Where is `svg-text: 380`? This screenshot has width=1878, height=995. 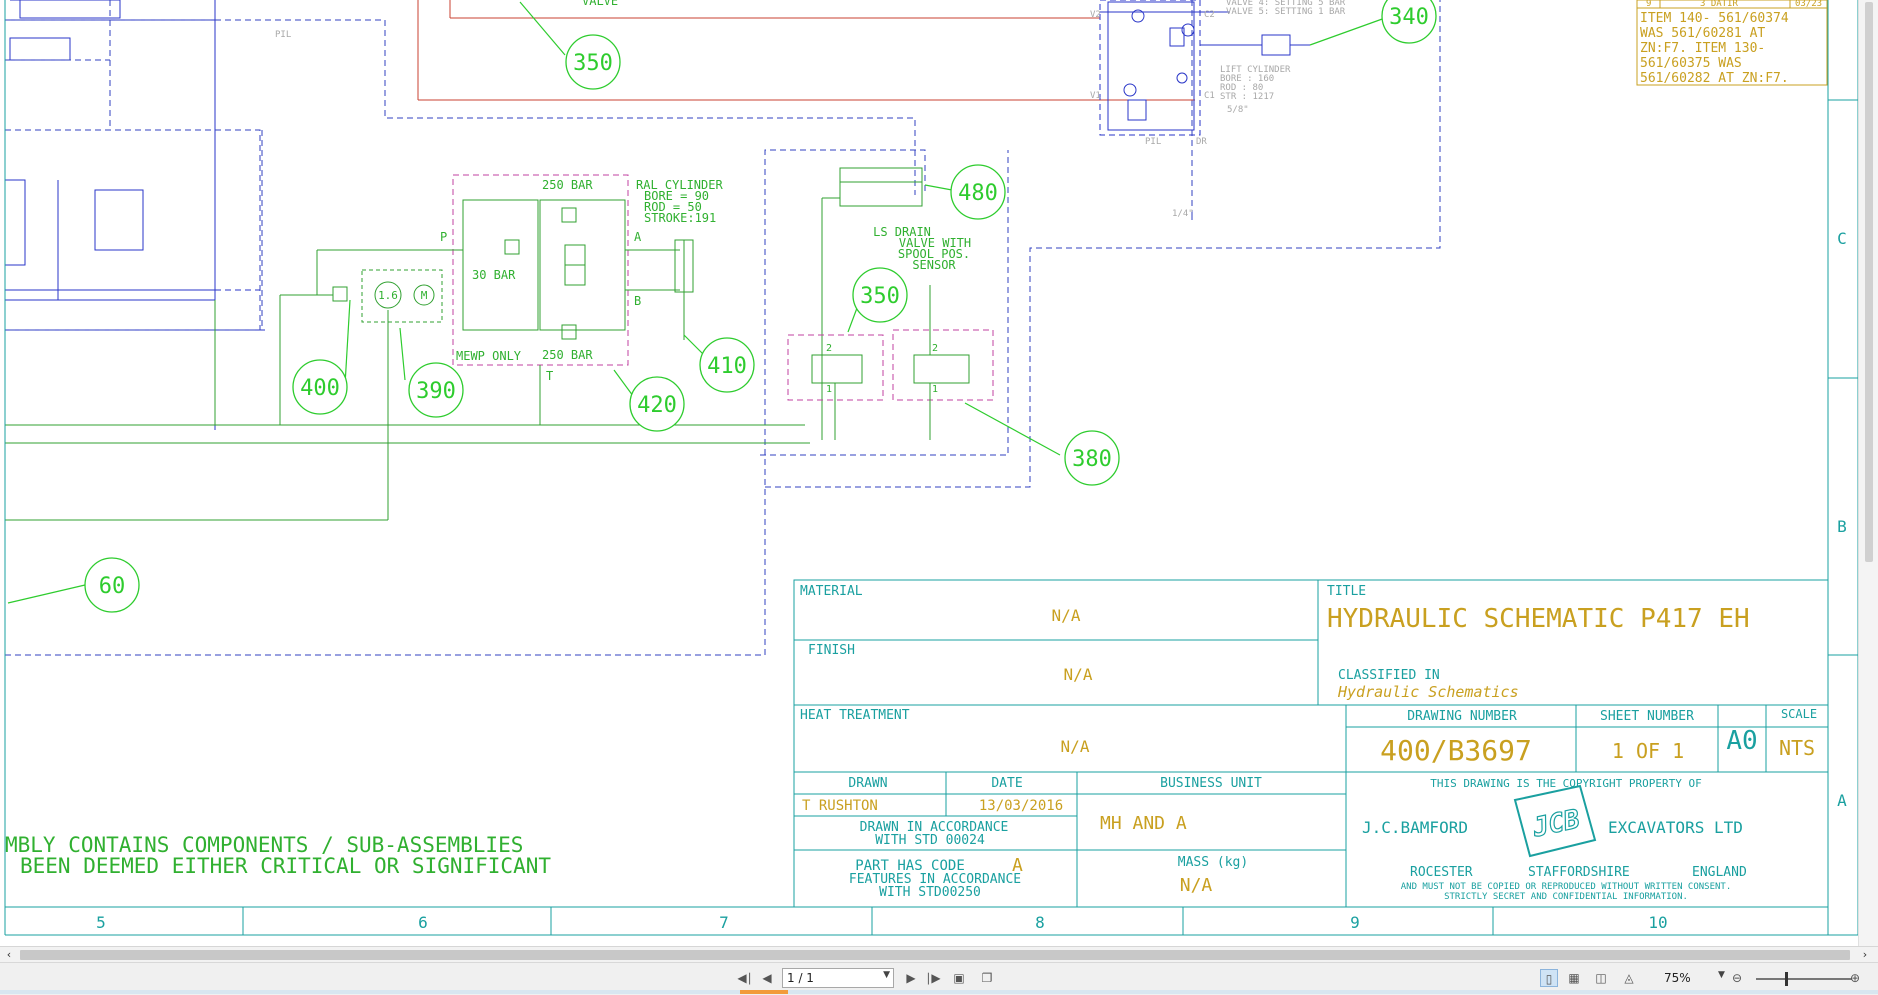
svg-text: 380 is located at coordinates (1092, 459).